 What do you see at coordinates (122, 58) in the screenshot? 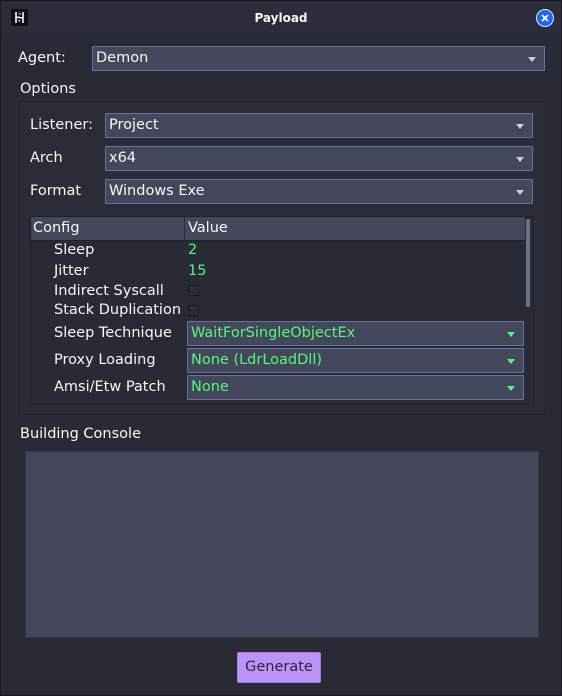
I see `agent-select-value: Demon` at bounding box center [122, 58].